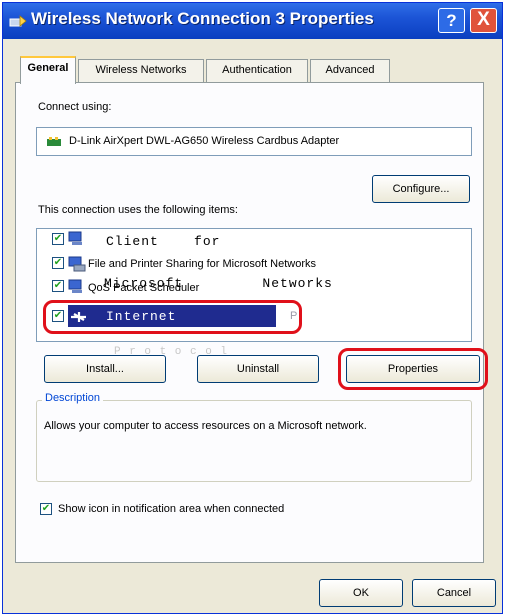 This screenshot has width=505, height=616. I want to click on window-title: Wireless Network Connection 3 Properties, so click(202, 18).